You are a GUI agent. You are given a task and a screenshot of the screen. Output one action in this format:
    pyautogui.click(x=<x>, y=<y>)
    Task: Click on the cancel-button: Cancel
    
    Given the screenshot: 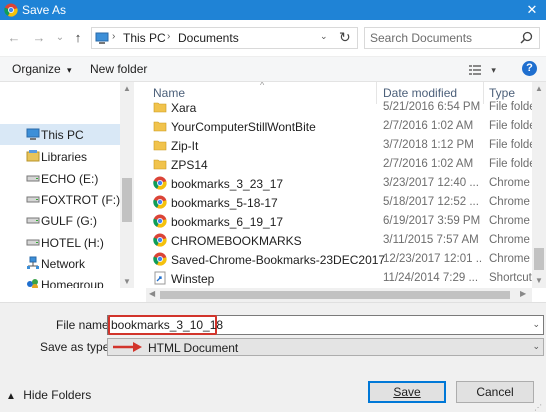 What is the action you would take?
    pyautogui.click(x=495, y=392)
    